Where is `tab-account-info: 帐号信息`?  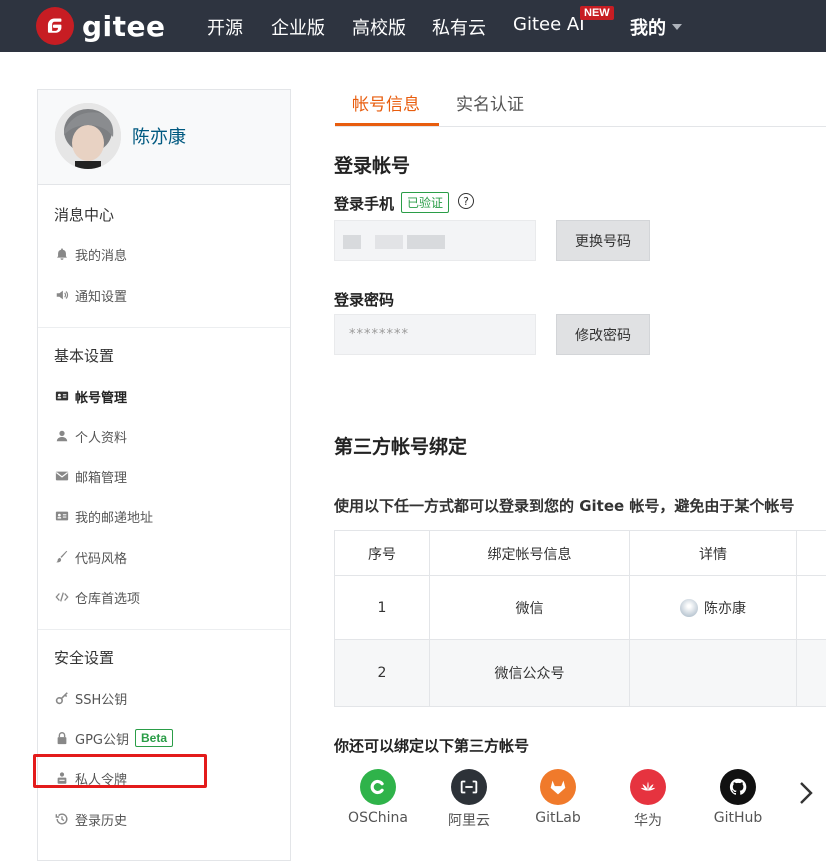
tab-account-info: 帐号信息 is located at coordinates (386, 102).